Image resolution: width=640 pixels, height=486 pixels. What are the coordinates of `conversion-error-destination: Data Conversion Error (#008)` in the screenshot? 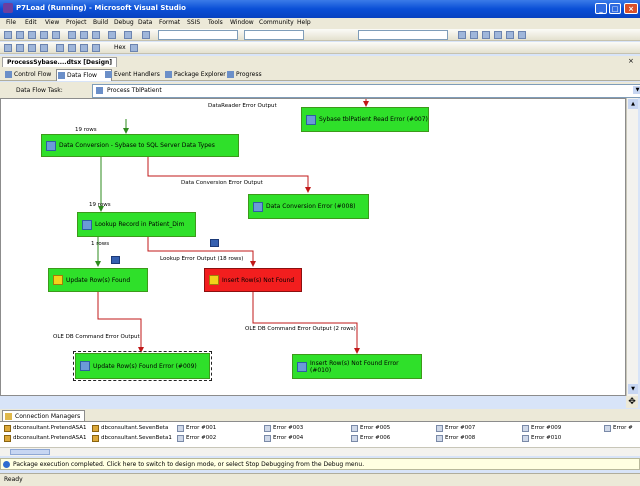 It's located at (308, 206).